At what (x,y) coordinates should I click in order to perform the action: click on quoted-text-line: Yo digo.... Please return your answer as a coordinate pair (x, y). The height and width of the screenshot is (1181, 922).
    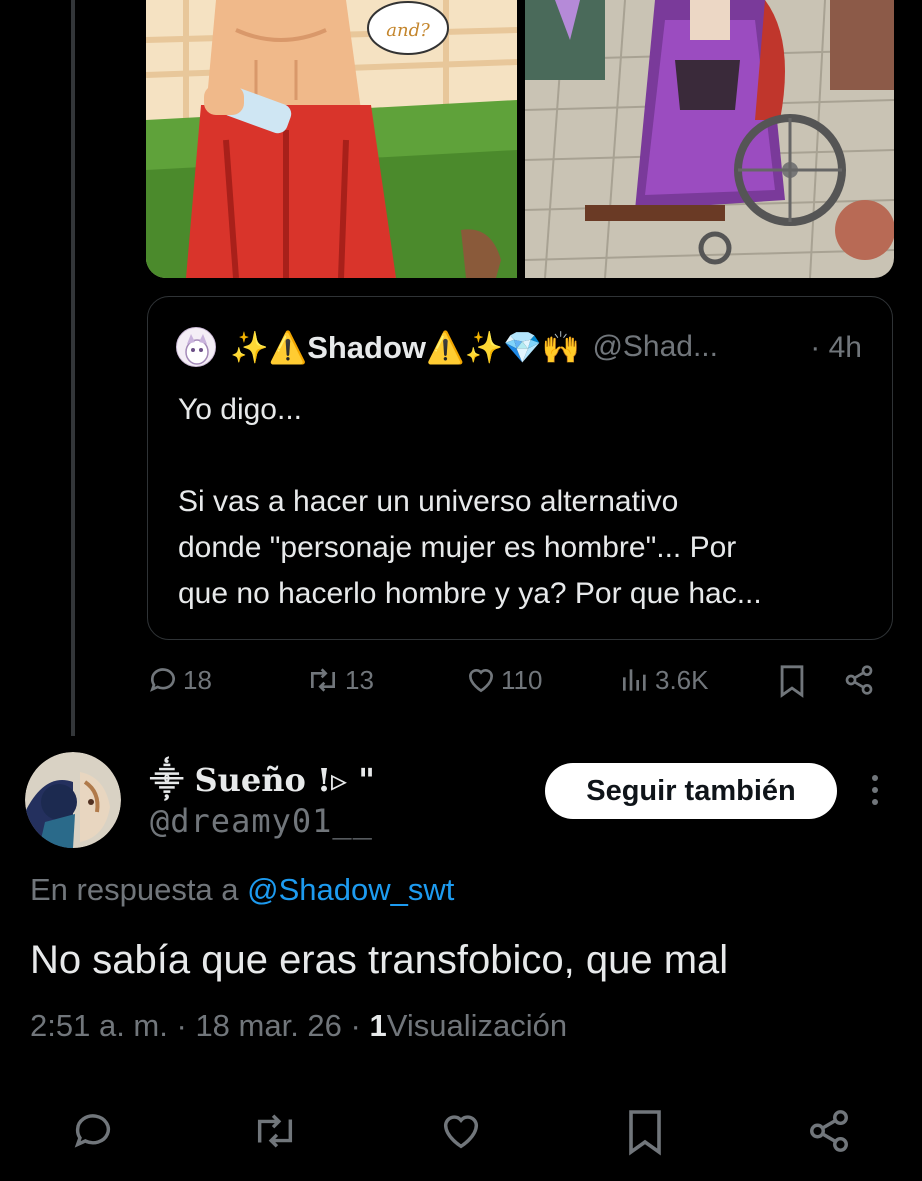
    Looking at the image, I should click on (240, 409).